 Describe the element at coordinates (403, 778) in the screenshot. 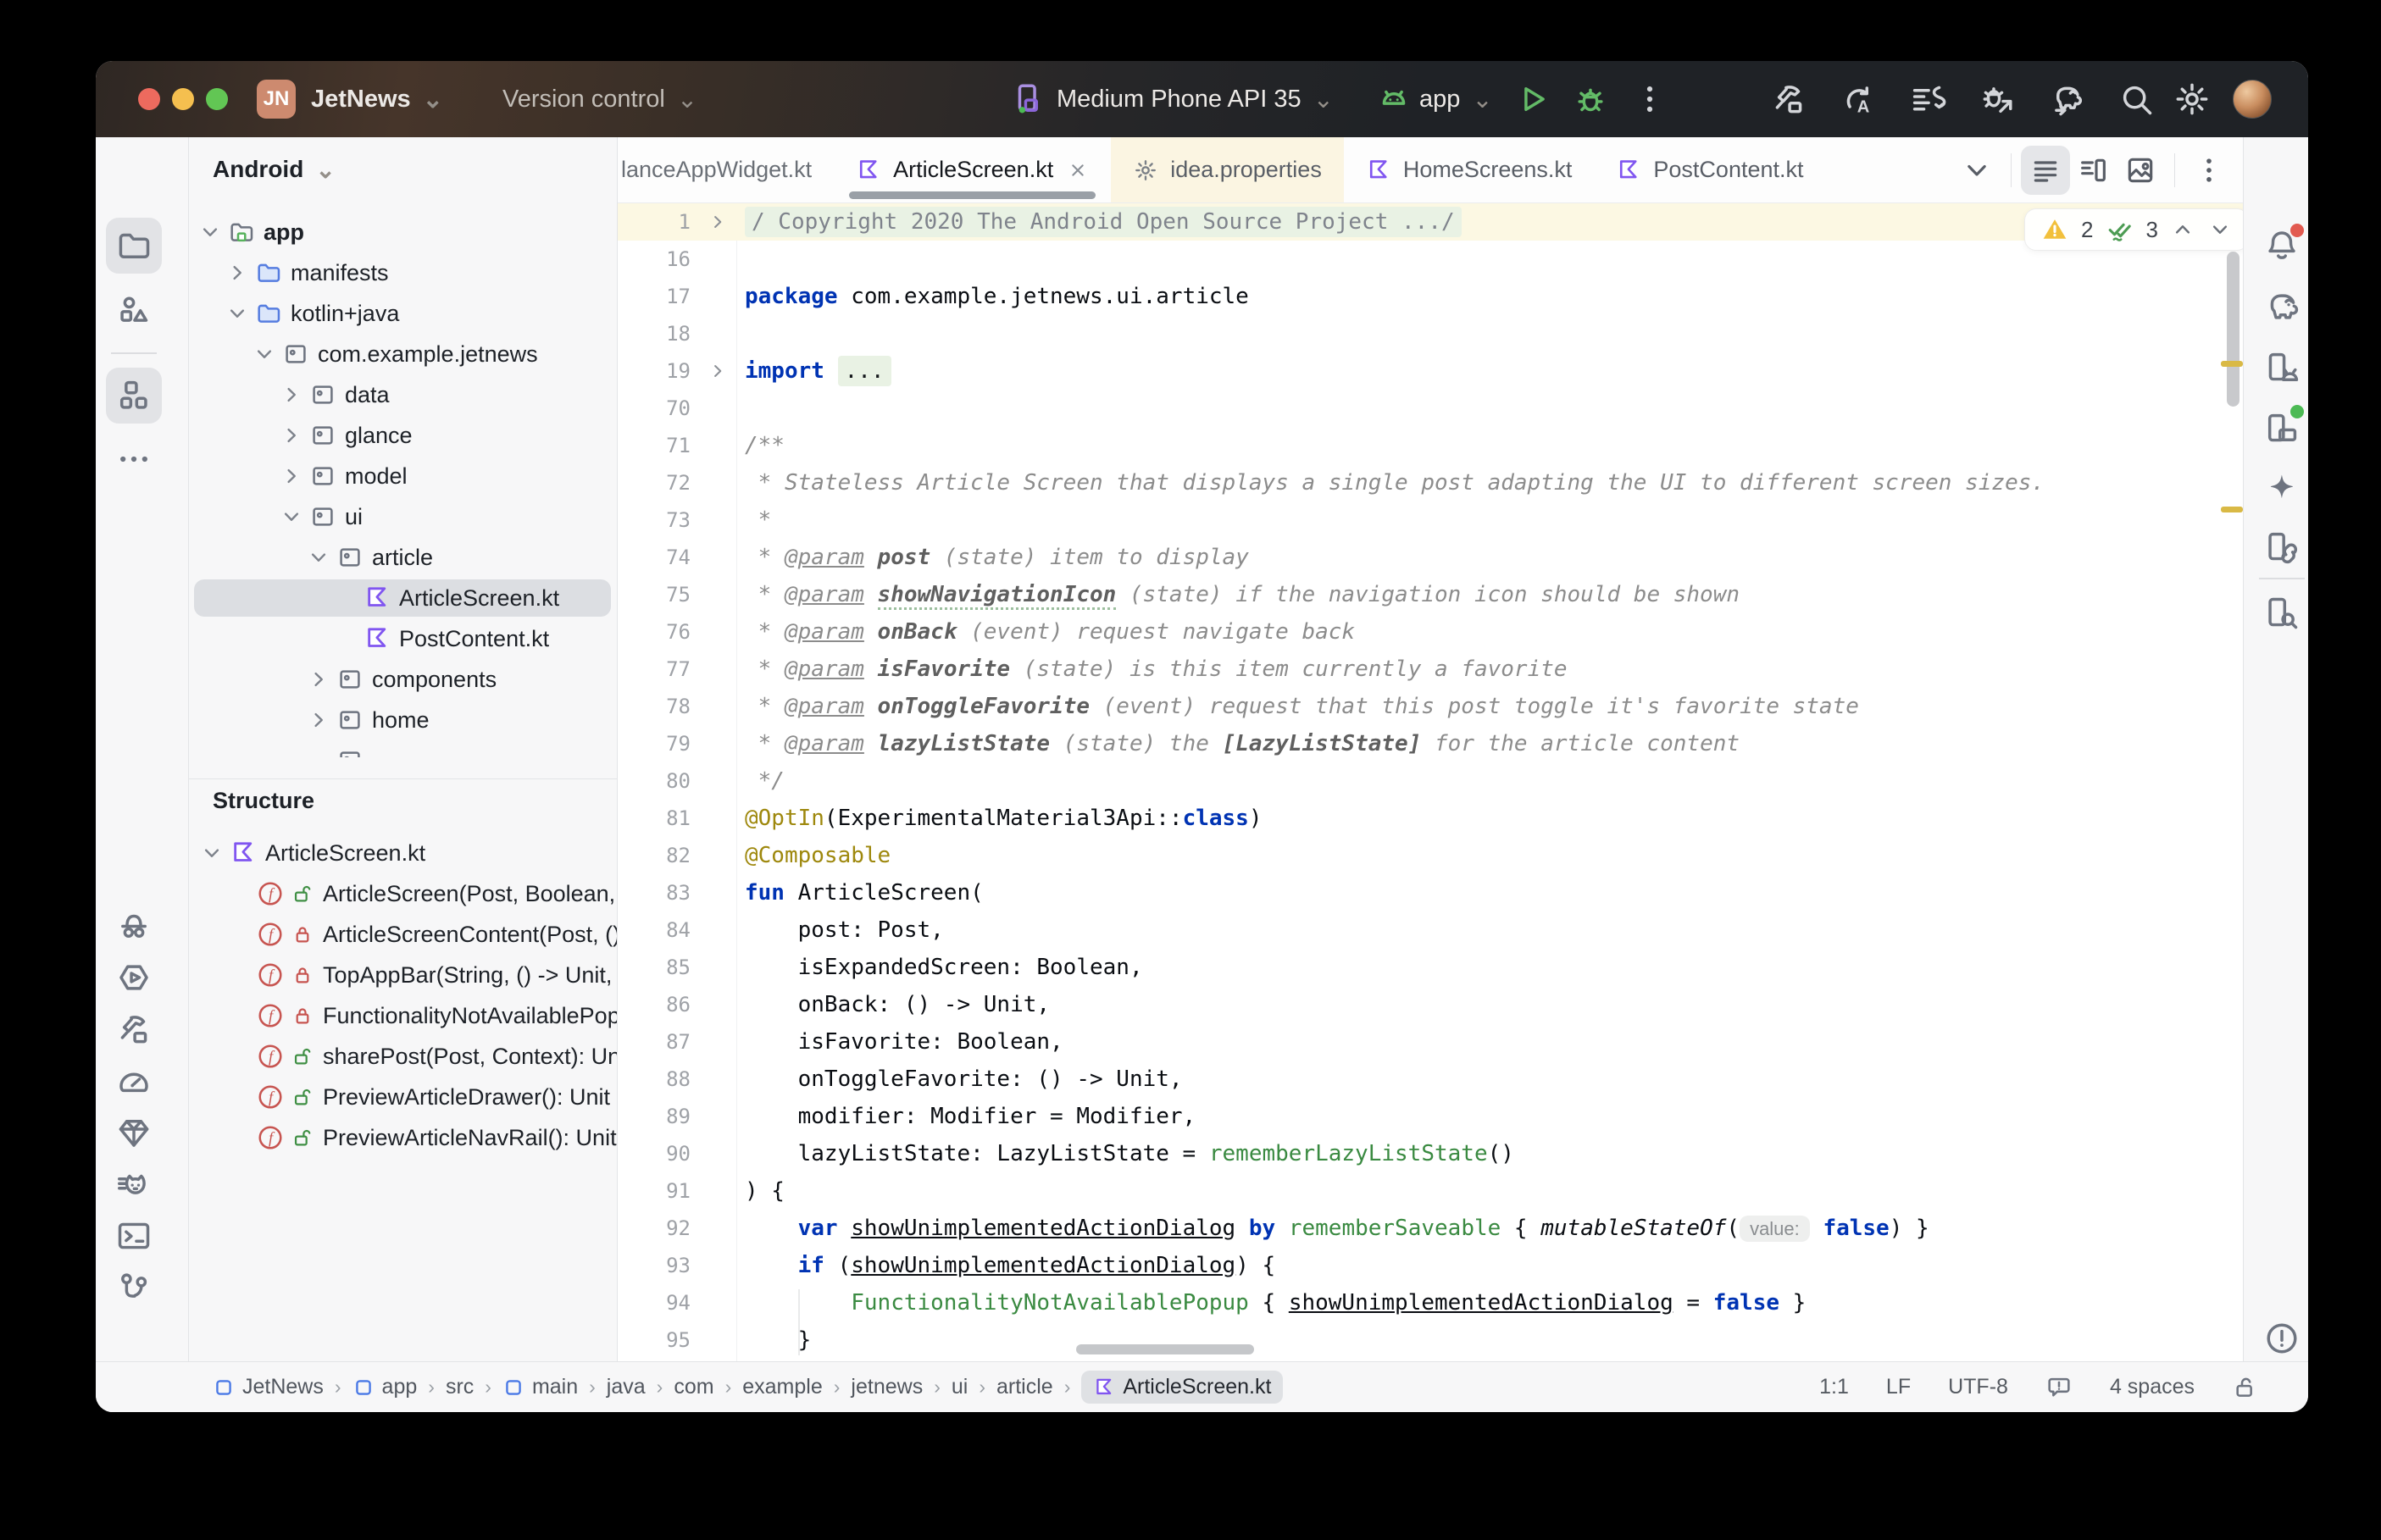

I see `panel-splitter` at that location.